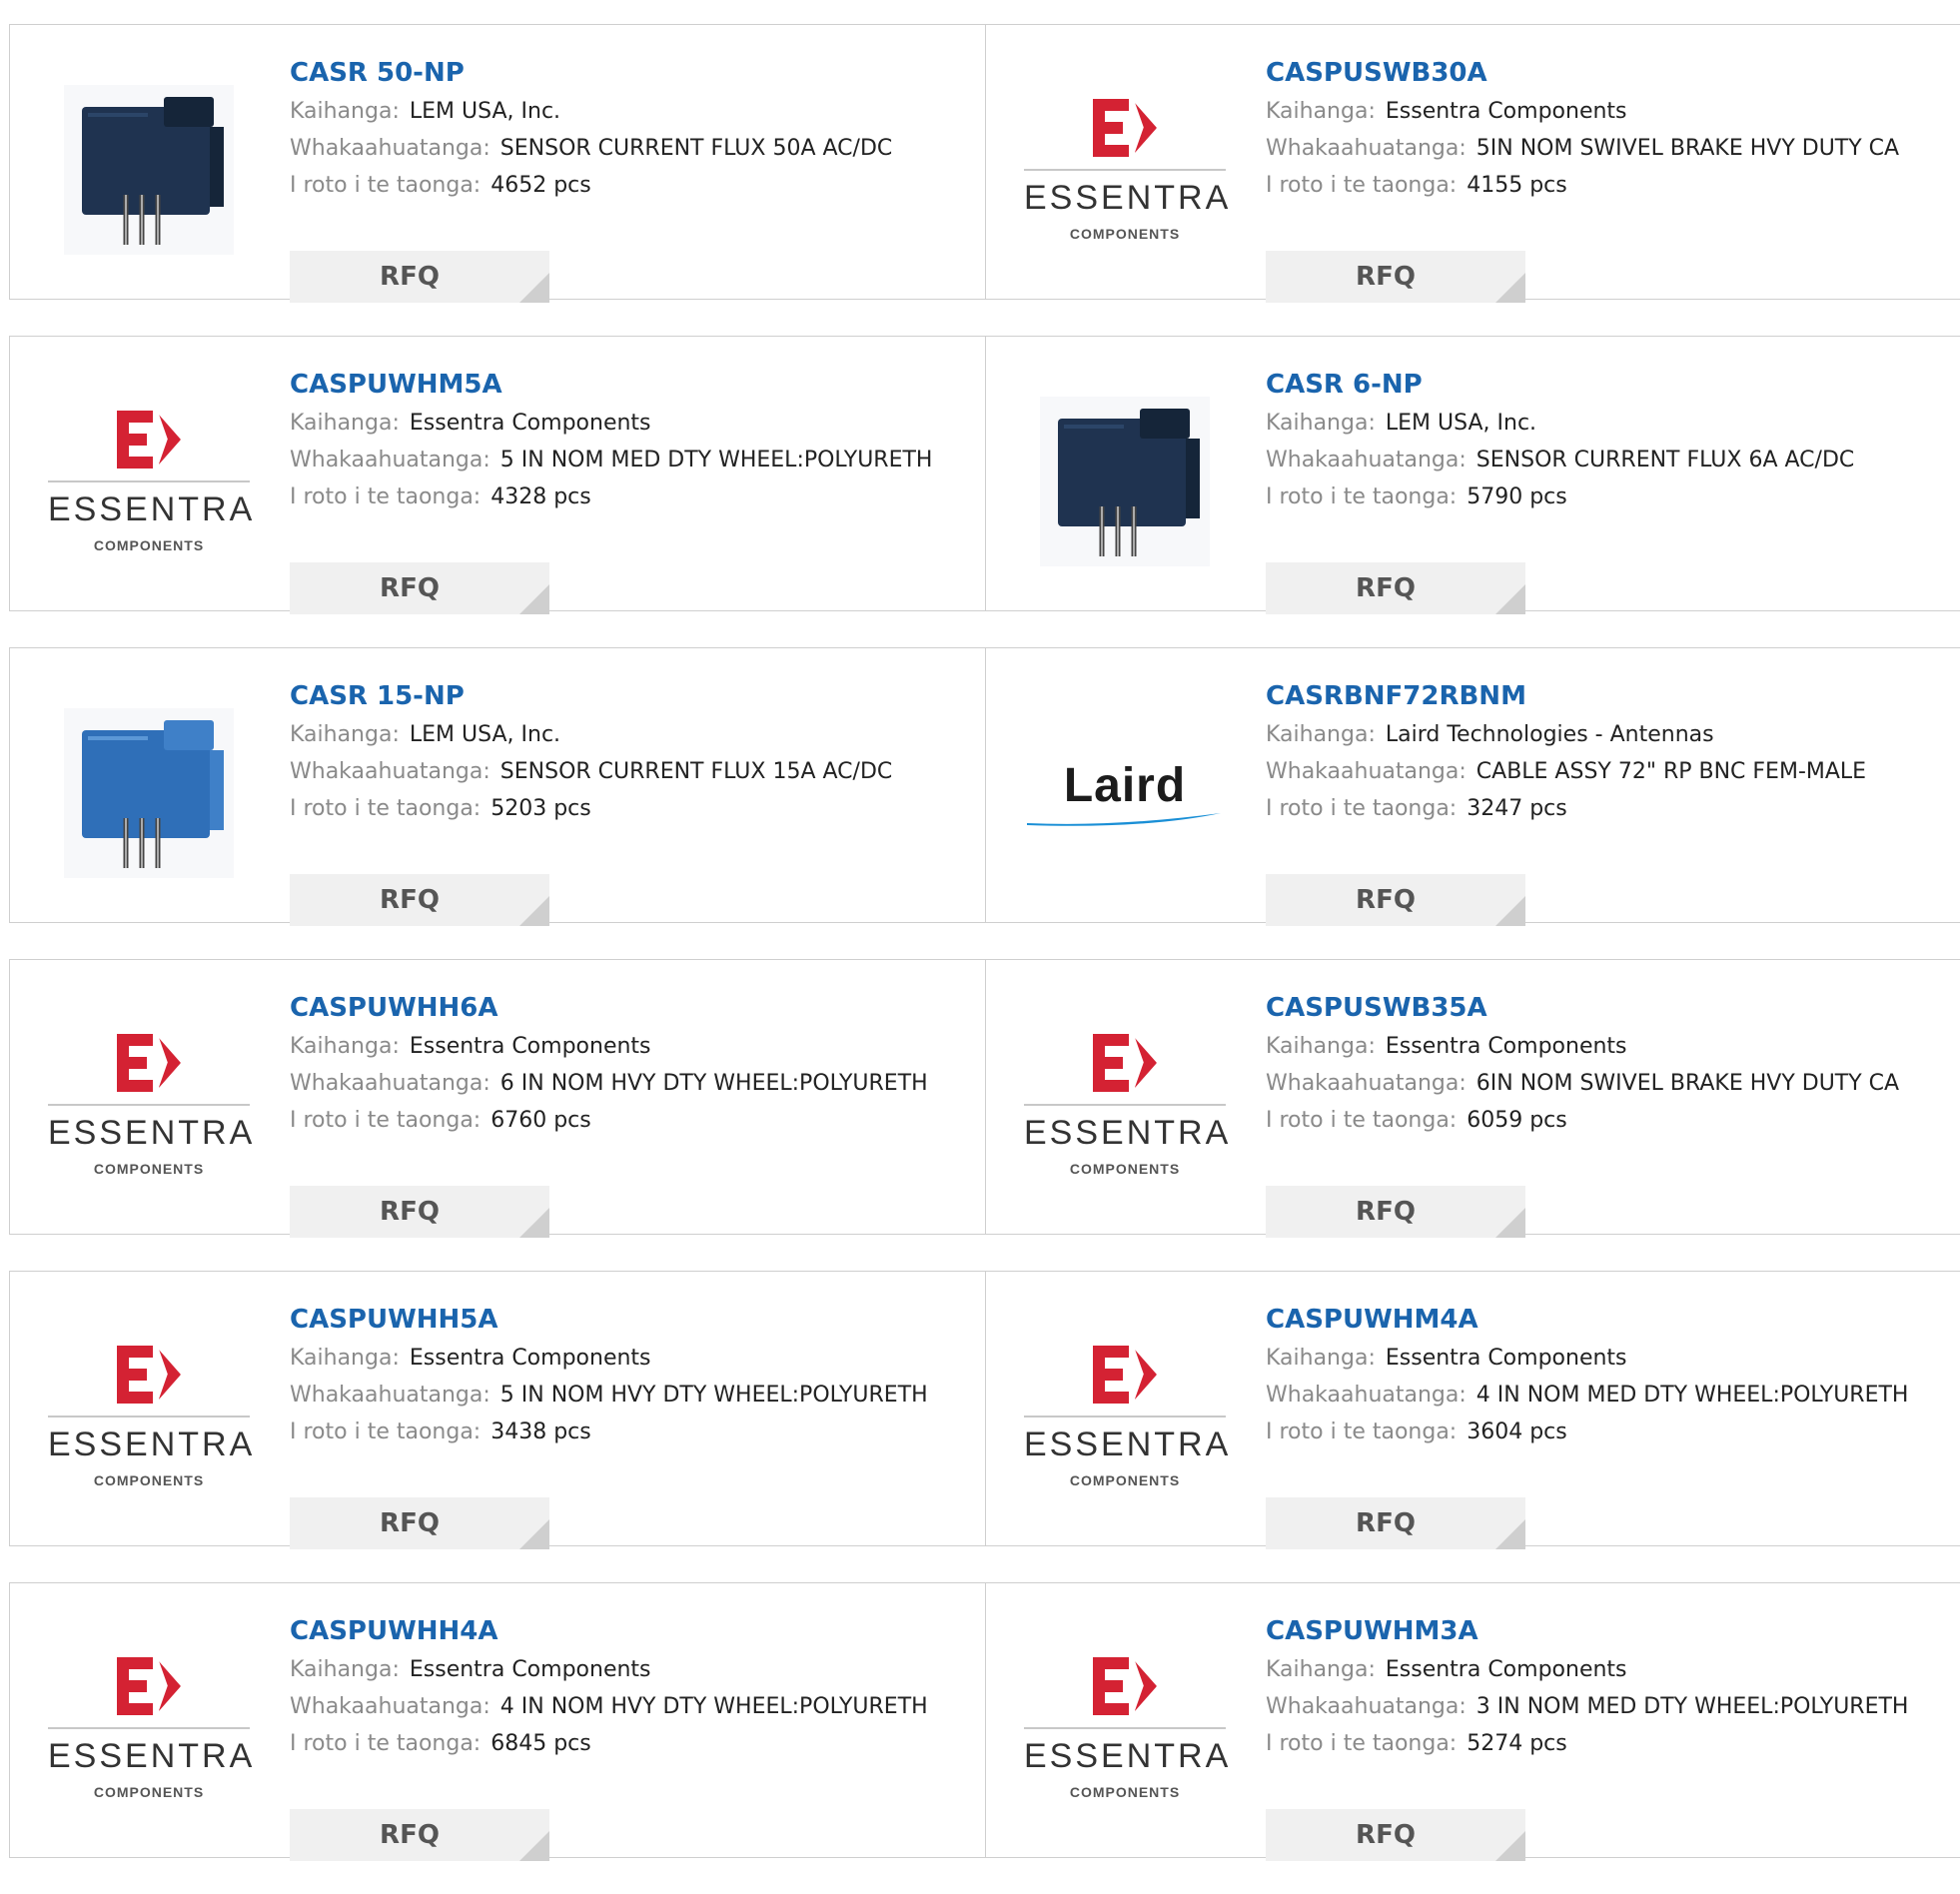  Describe the element at coordinates (1687, 148) in the screenshot. I see `description-value: 5IN NOM SWIVEL BRAKE HVY DUTY CA` at that location.